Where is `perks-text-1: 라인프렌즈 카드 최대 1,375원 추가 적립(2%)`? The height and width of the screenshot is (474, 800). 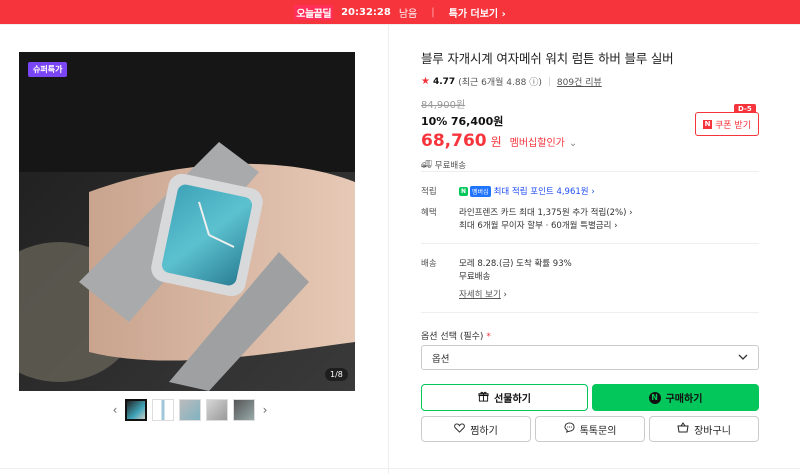
perks-text-1: 라인프렌즈 카드 최대 1,375원 추가 적립(2%) is located at coordinates (543, 213).